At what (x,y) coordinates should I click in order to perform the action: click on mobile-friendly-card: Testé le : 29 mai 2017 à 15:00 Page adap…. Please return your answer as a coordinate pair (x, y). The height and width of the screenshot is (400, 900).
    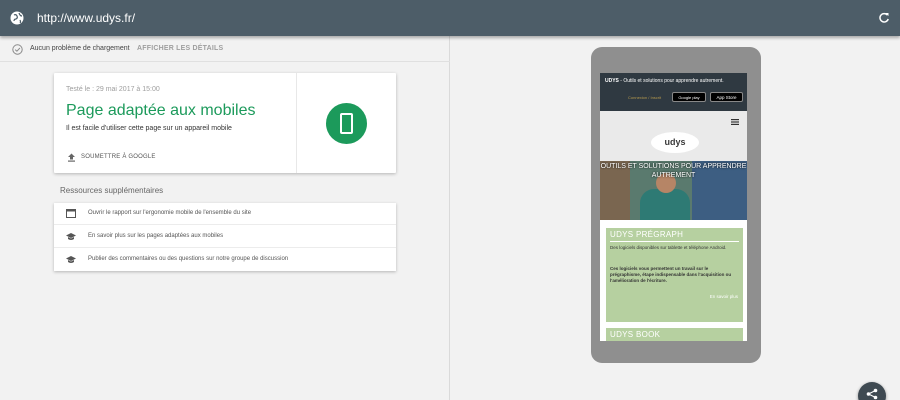
    Looking at the image, I should click on (225, 123).